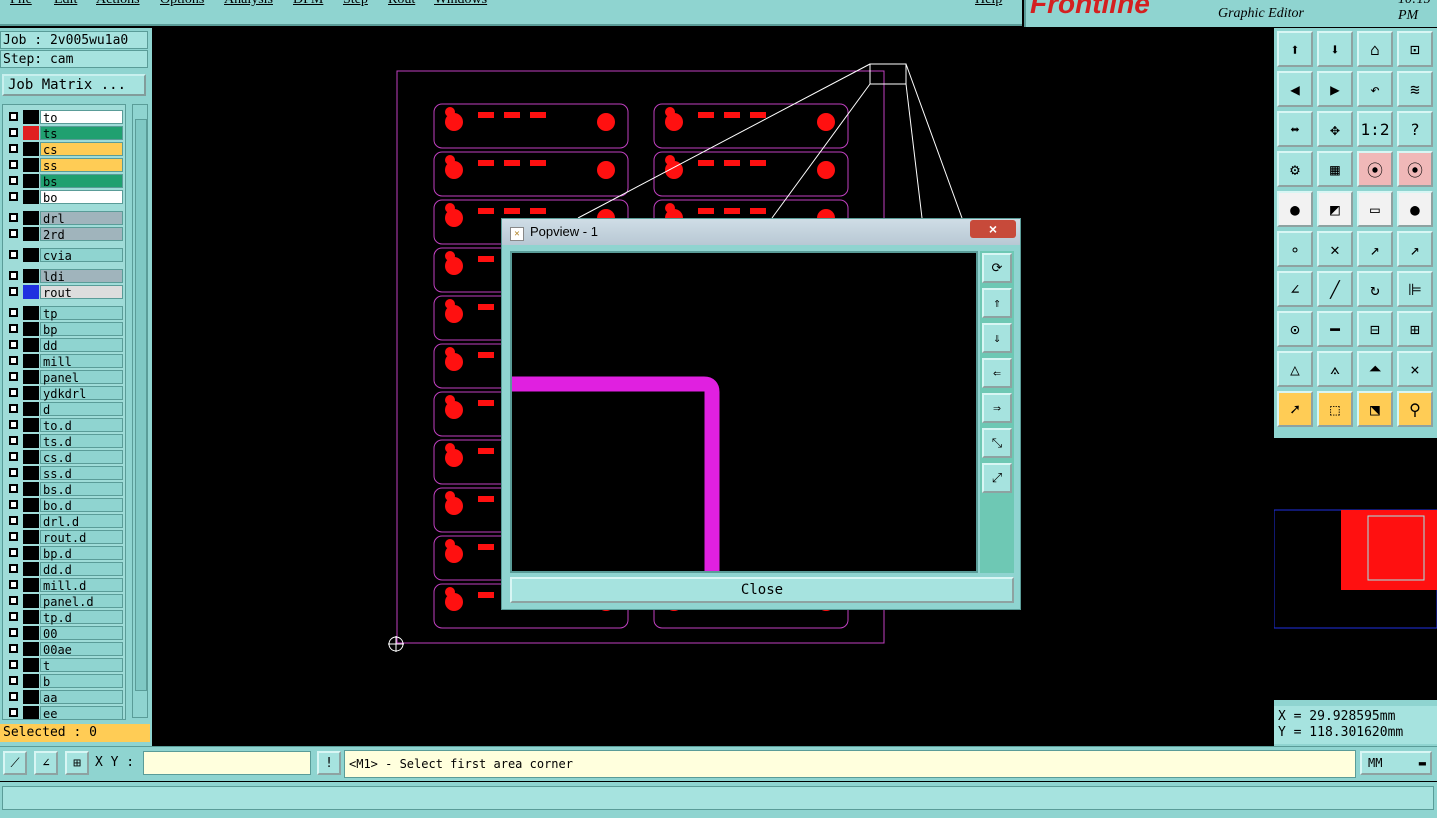 Image resolution: width=1437 pixels, height=818 pixels. I want to click on layer-name: 2rd, so click(81, 234).